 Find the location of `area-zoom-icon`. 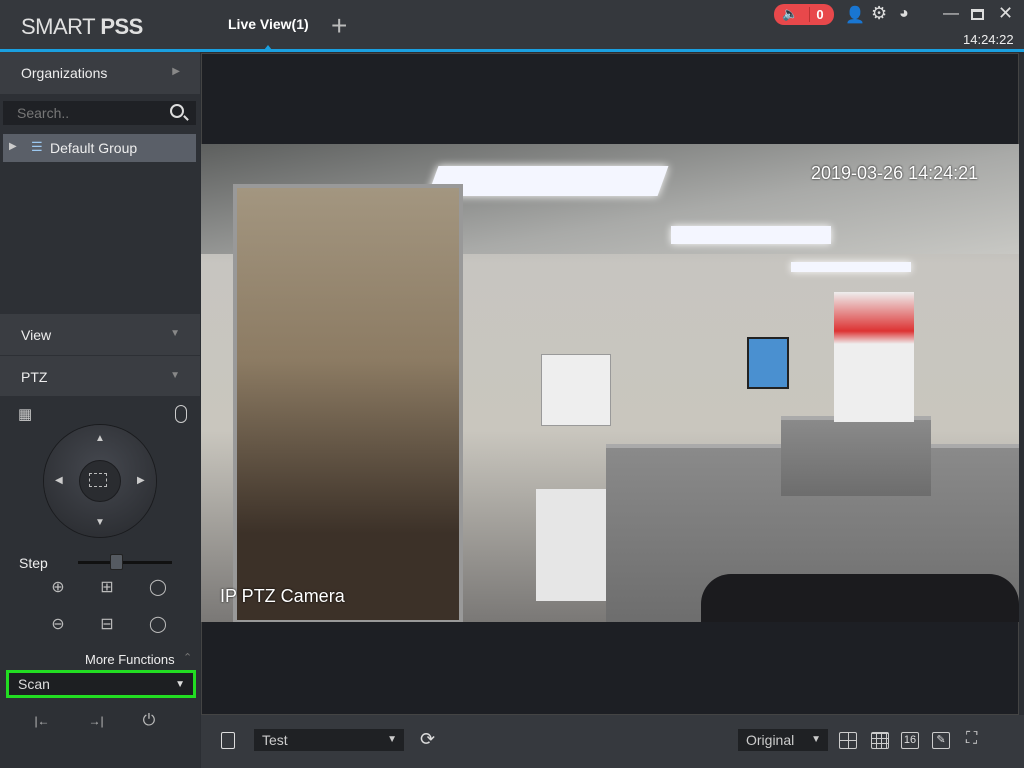

area-zoom-icon is located at coordinates (98, 480).